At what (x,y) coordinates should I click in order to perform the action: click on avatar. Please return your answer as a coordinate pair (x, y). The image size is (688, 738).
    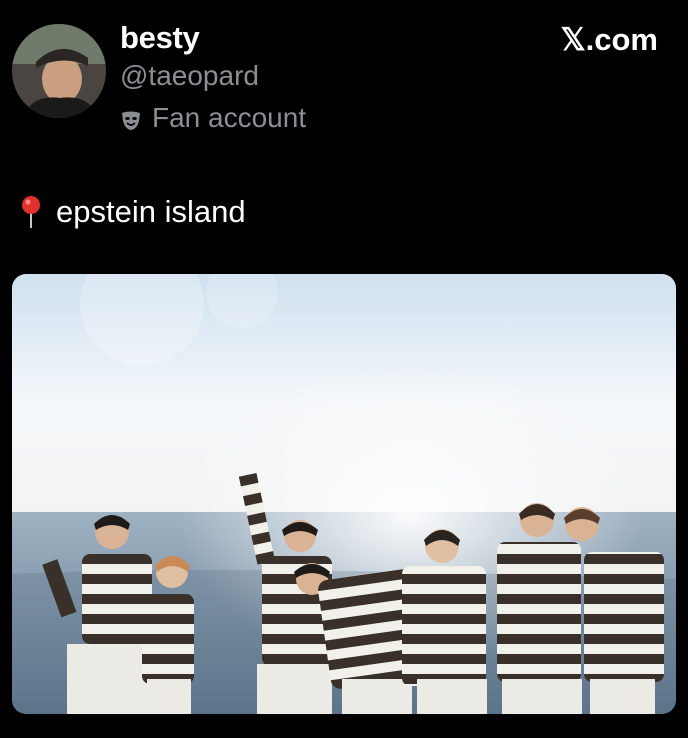
    Looking at the image, I should click on (59, 71).